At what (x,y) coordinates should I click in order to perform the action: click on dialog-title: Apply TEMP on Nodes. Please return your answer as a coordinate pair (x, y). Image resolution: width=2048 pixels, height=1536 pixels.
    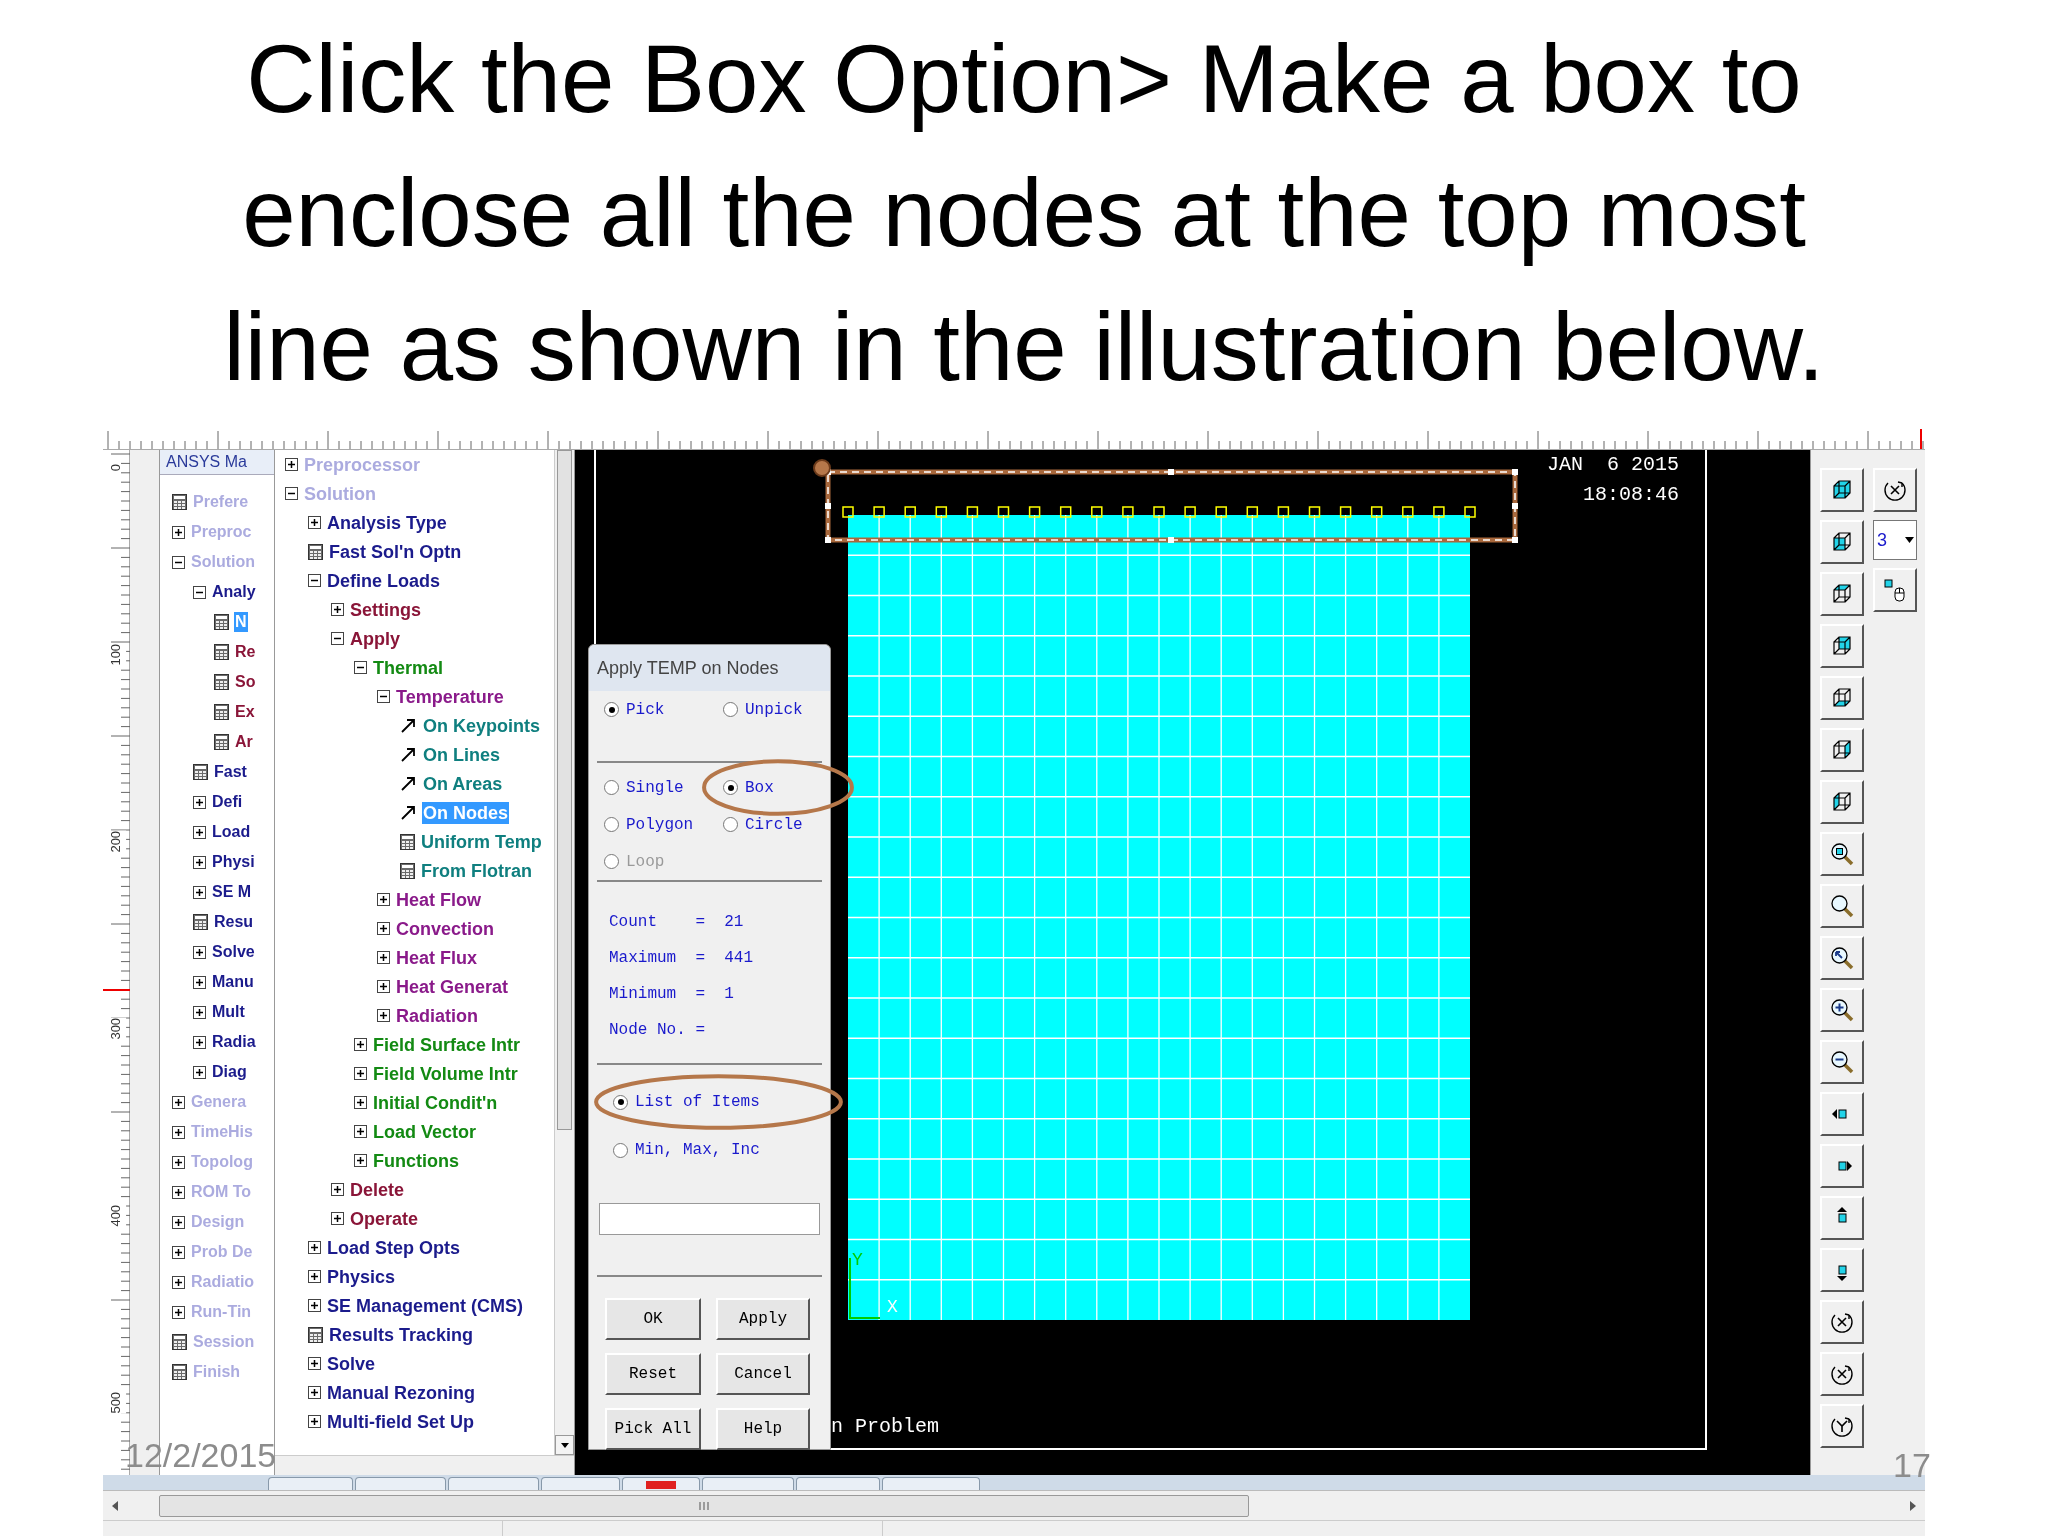
    Looking at the image, I should click on (709, 668).